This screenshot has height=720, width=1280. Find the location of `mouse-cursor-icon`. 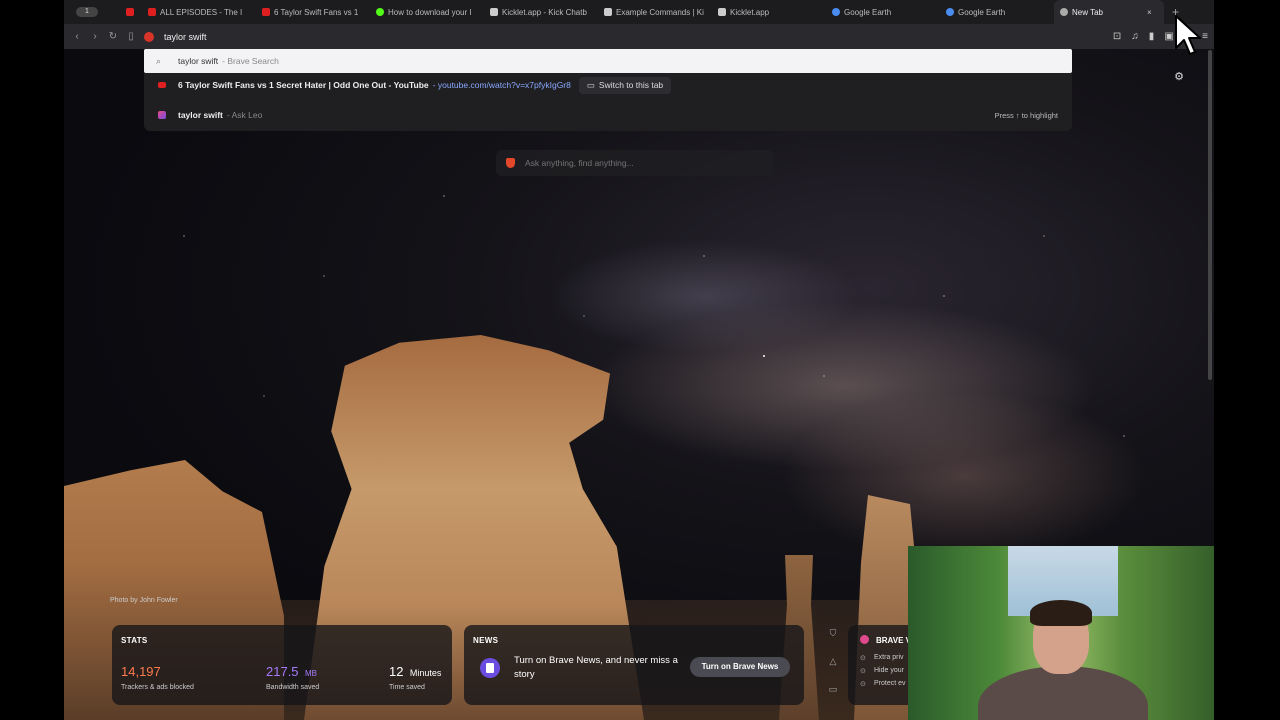

mouse-cursor-icon is located at coordinates (1188, 35).